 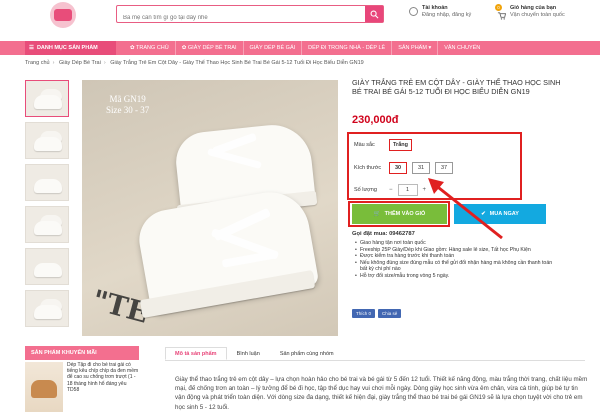 I want to click on facebook-like-button: Thích 0, so click(x=364, y=313).